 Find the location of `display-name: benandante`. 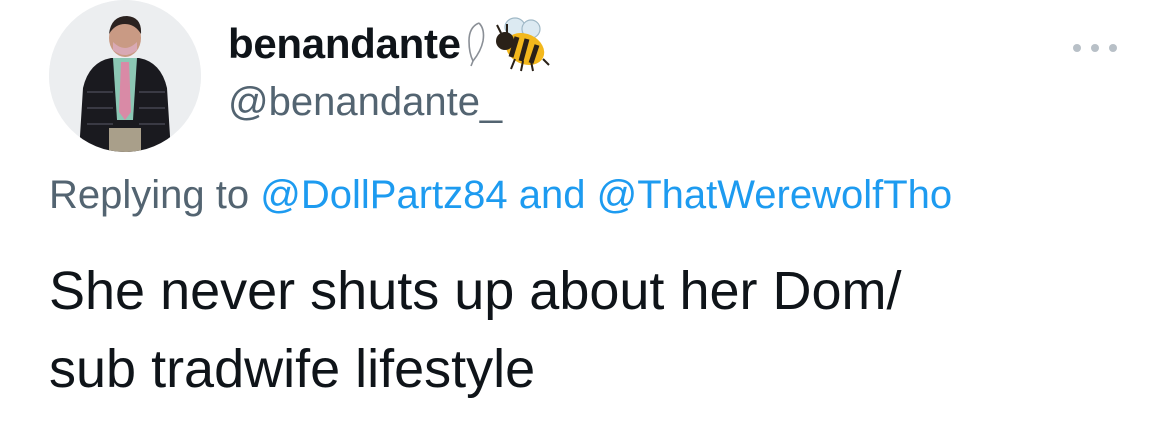

display-name: benandante is located at coordinates (344, 44).